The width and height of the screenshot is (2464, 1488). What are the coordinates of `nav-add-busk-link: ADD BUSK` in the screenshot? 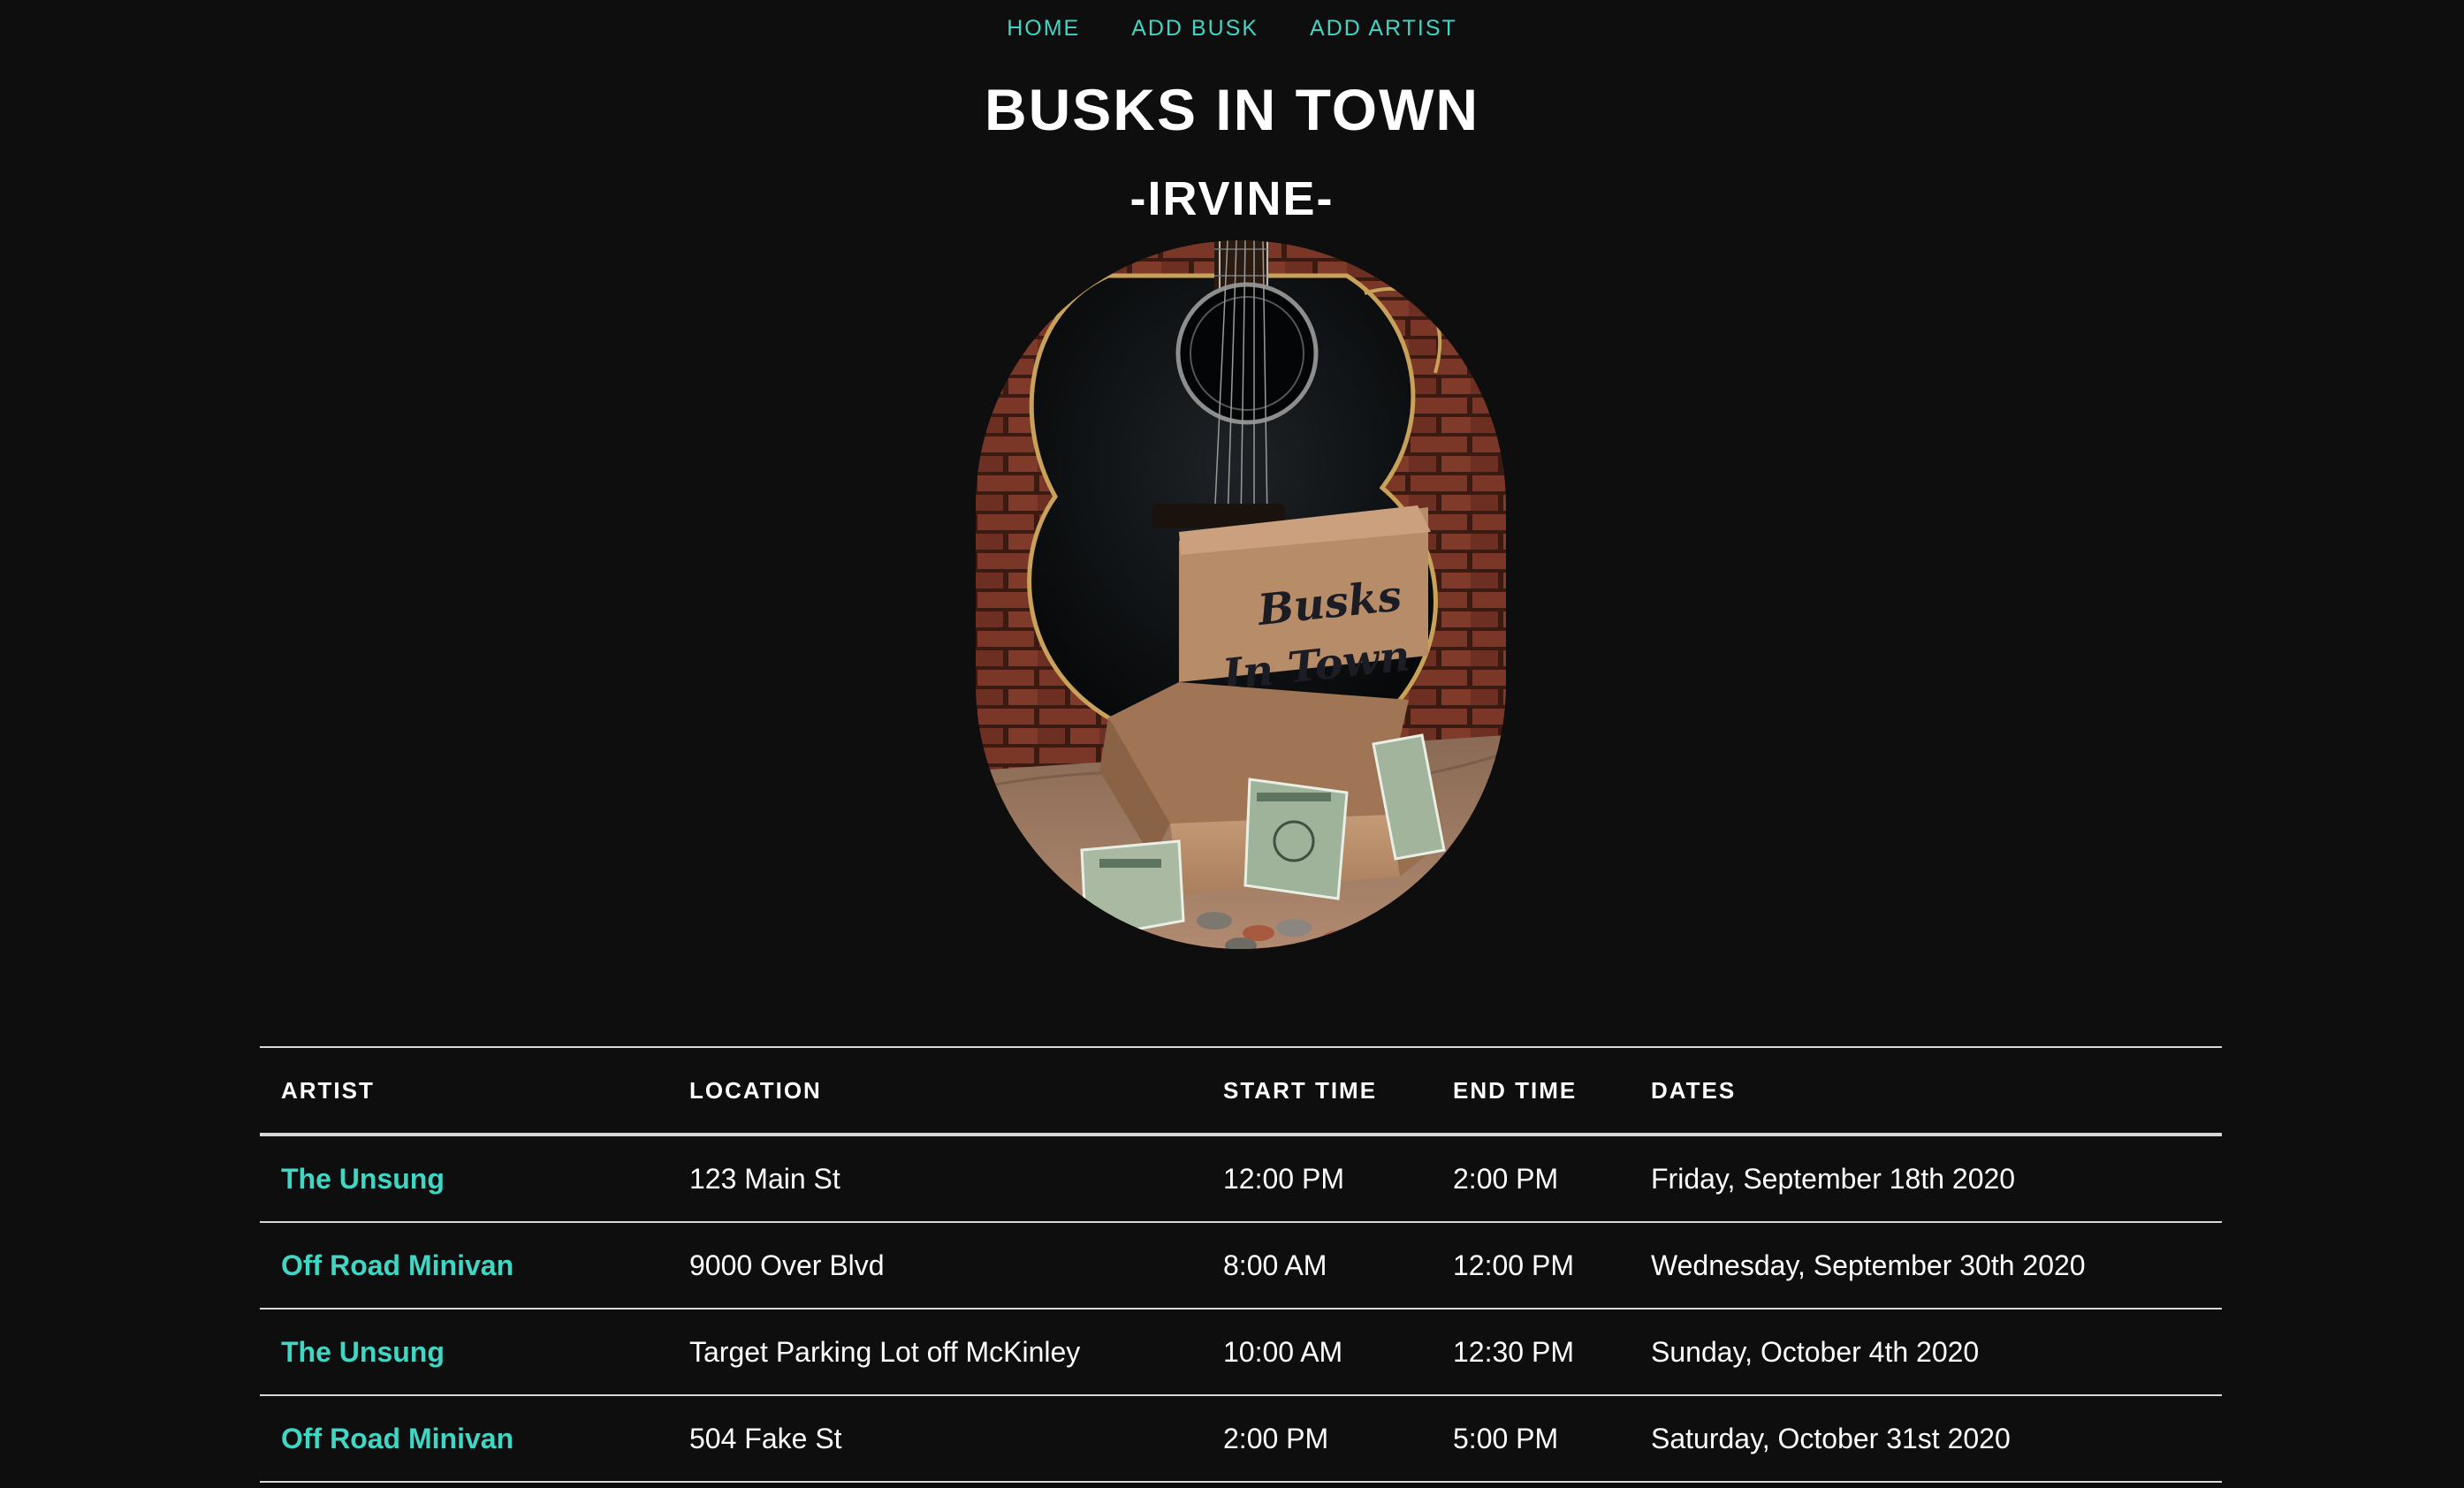 It's located at (1195, 28).